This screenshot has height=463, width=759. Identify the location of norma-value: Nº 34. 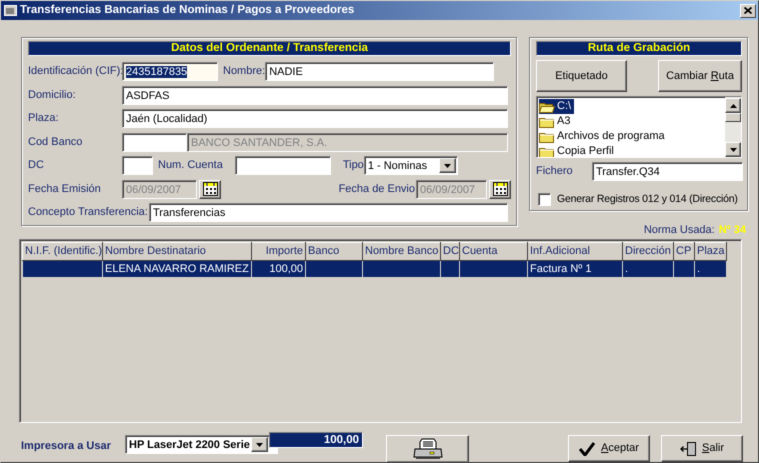
(732, 229).